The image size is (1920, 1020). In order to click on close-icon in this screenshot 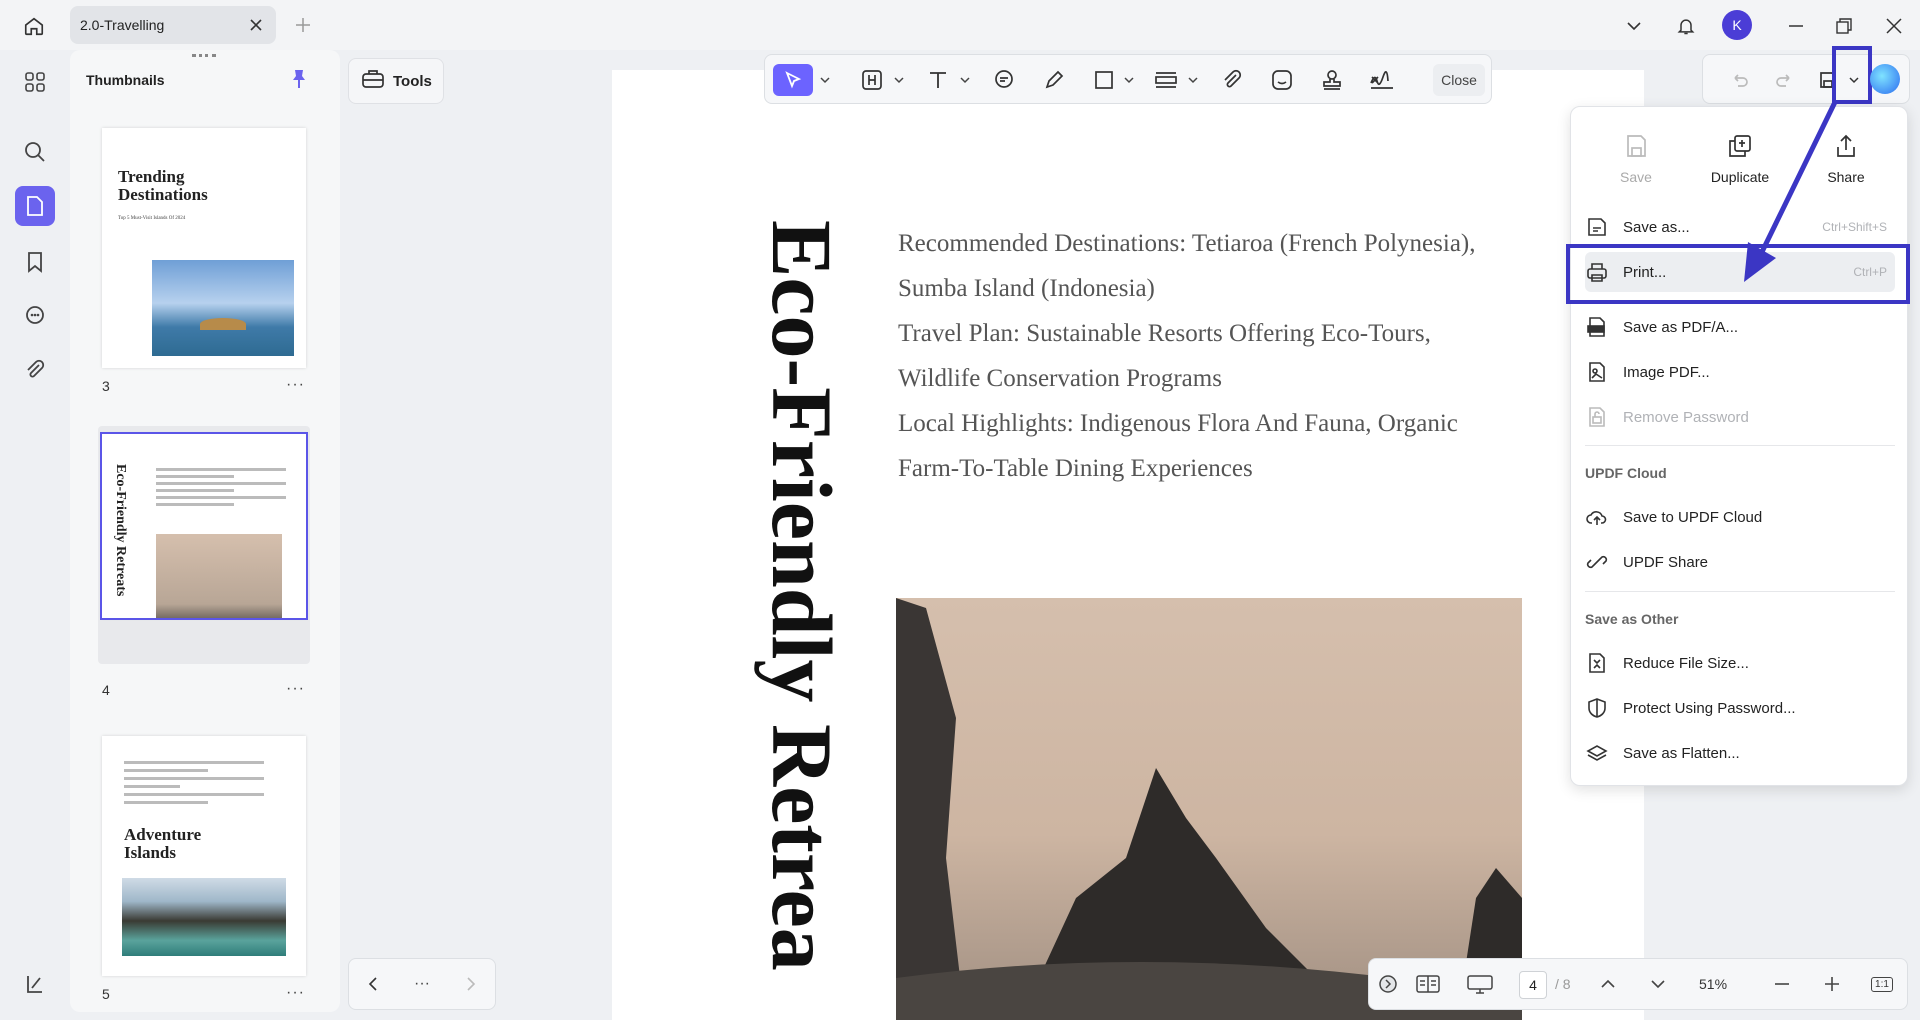, I will do `click(256, 25)`.